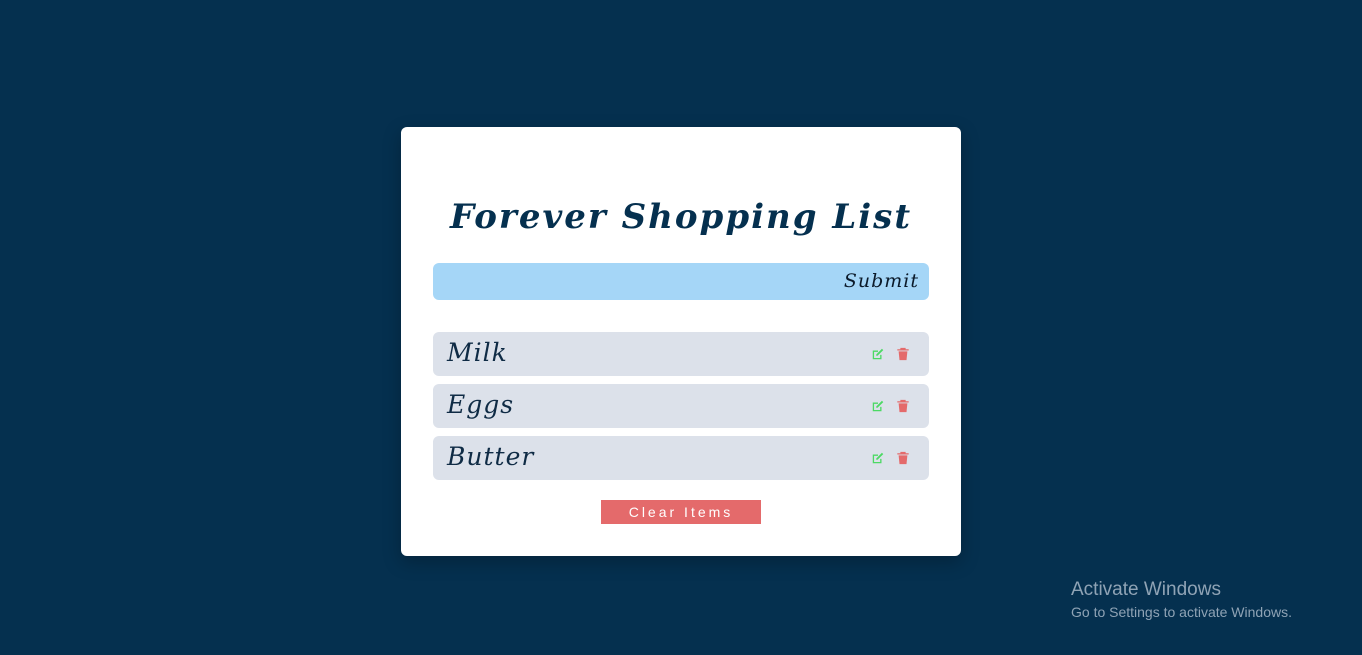 Image resolution: width=1362 pixels, height=655 pixels. What do you see at coordinates (881, 281) in the screenshot?
I see `submit-button: Submit` at bounding box center [881, 281].